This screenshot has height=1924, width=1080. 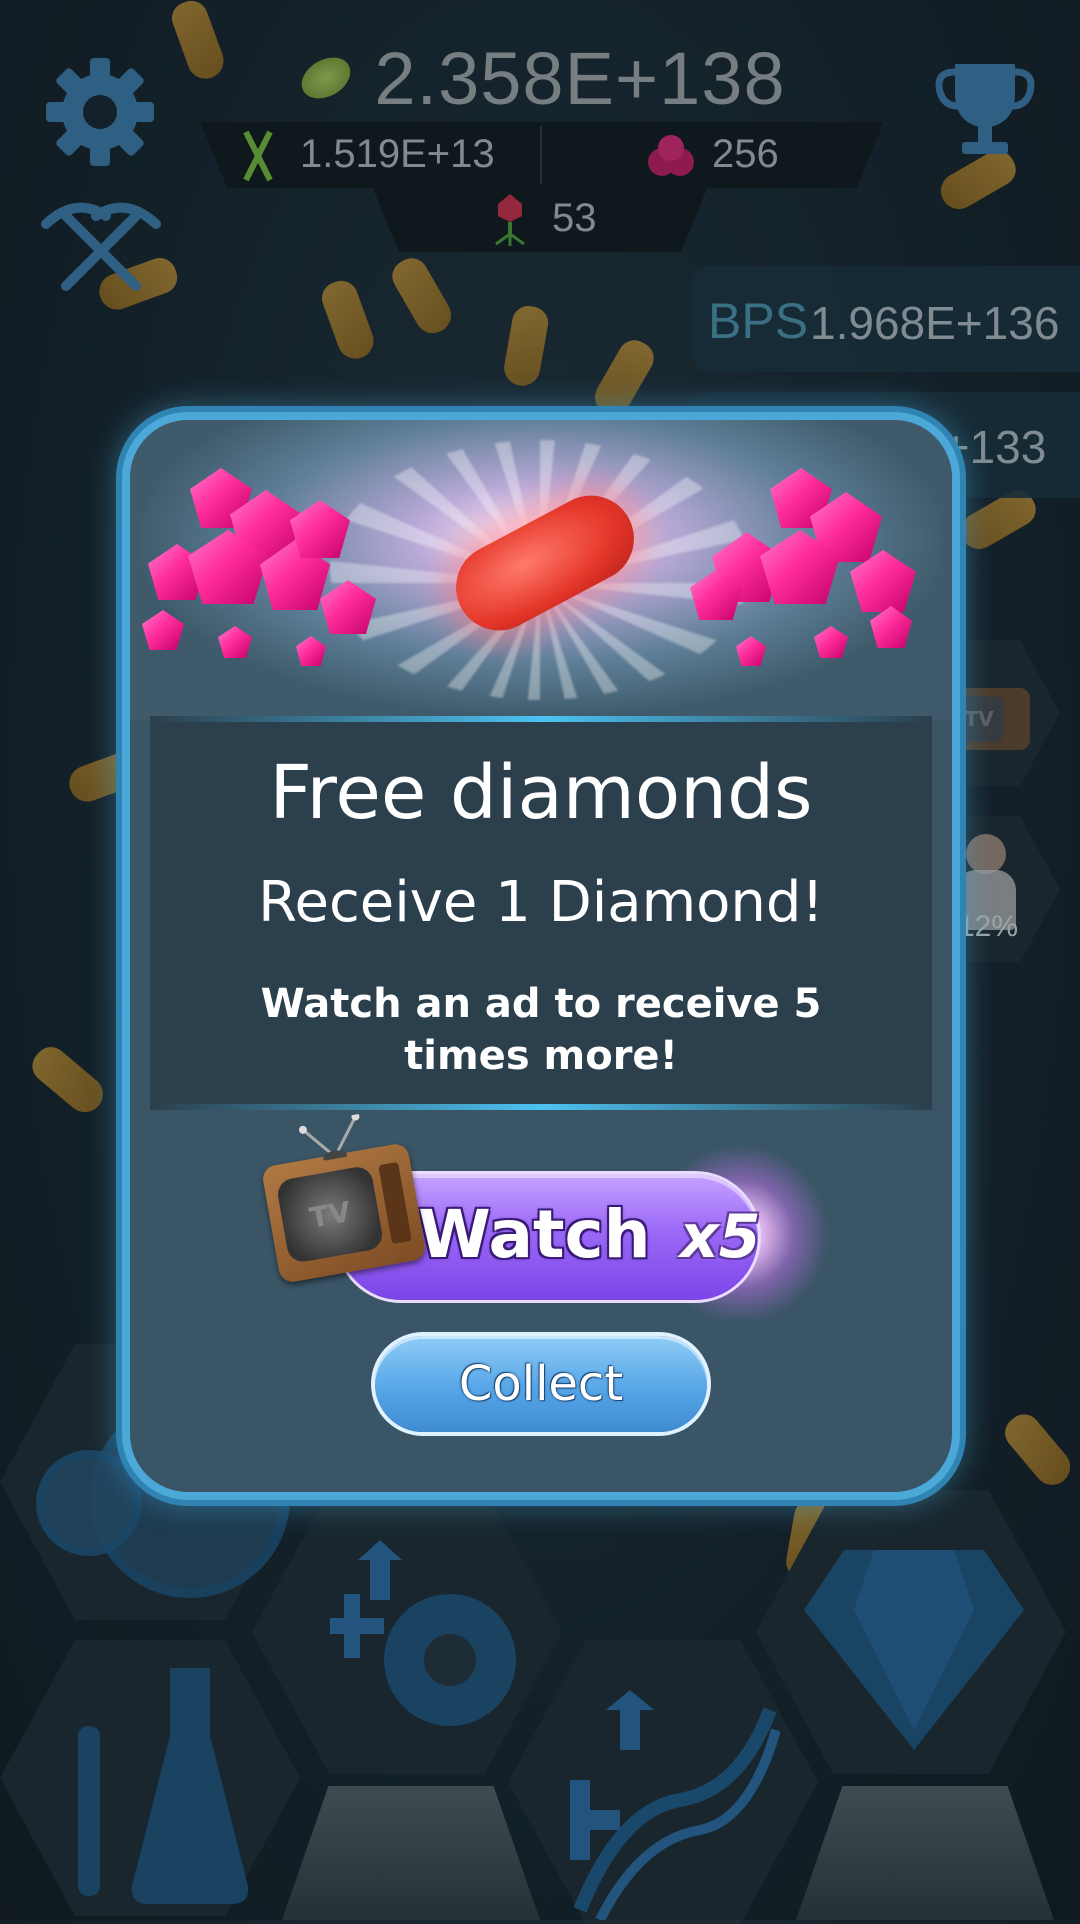 What do you see at coordinates (720, 1237) in the screenshot?
I see `watch-multiplier: x5` at bounding box center [720, 1237].